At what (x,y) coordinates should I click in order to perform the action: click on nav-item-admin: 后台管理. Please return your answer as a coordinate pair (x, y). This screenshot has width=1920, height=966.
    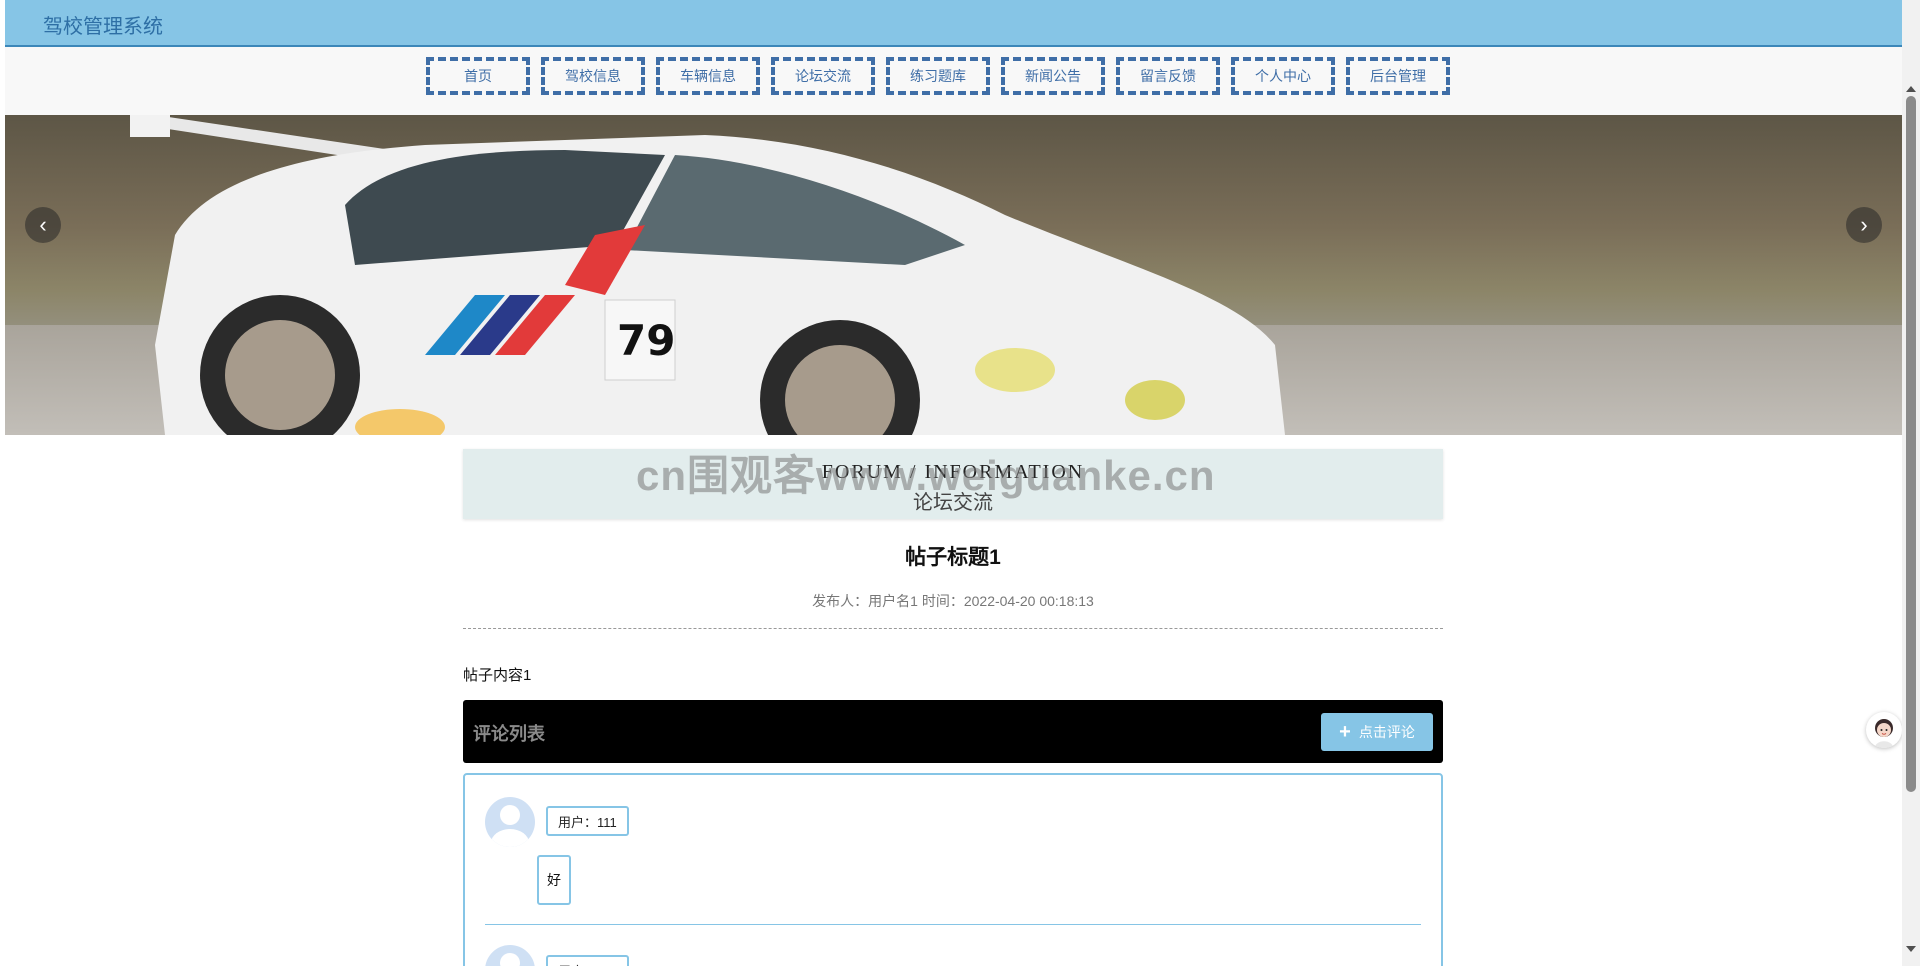
    Looking at the image, I should click on (1398, 76).